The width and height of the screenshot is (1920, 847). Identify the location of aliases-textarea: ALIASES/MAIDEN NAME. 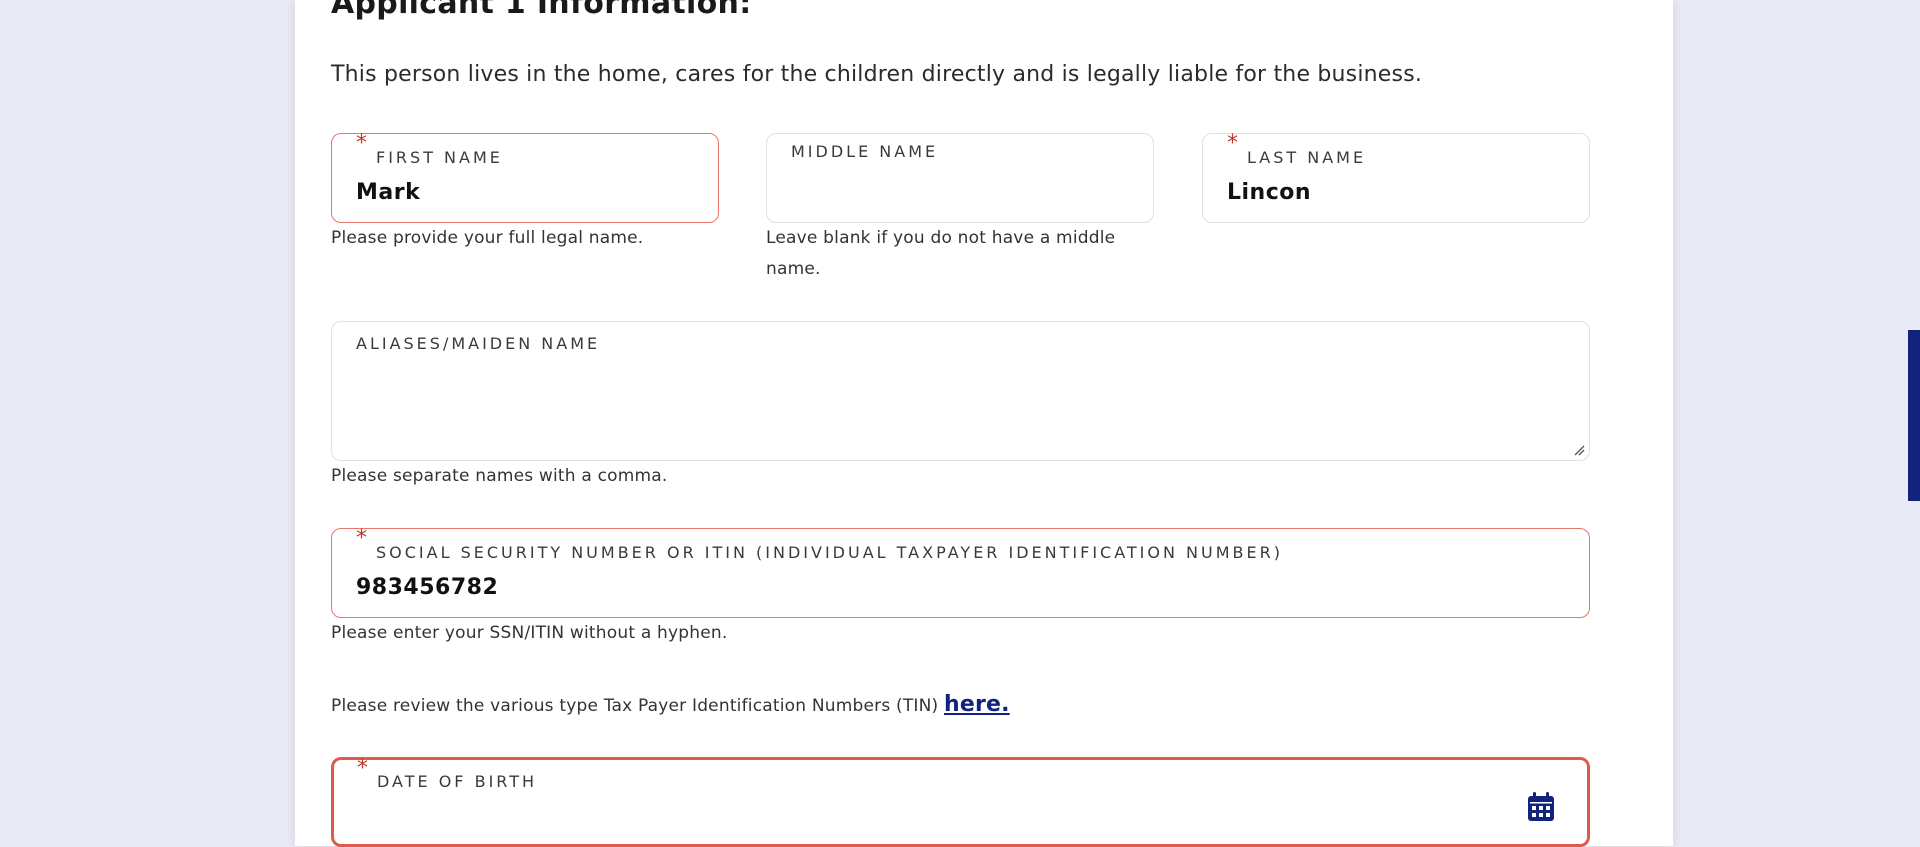
(960, 391).